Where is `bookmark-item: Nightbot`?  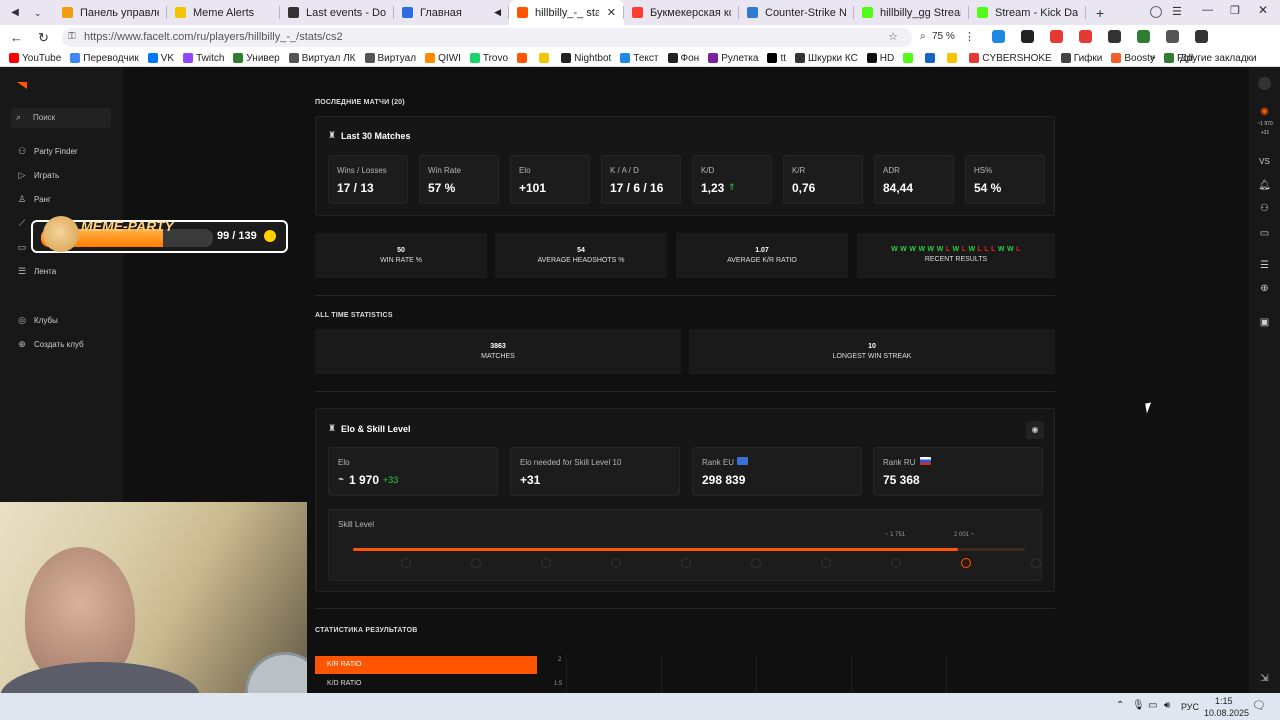 bookmark-item: Nightbot is located at coordinates (586, 58).